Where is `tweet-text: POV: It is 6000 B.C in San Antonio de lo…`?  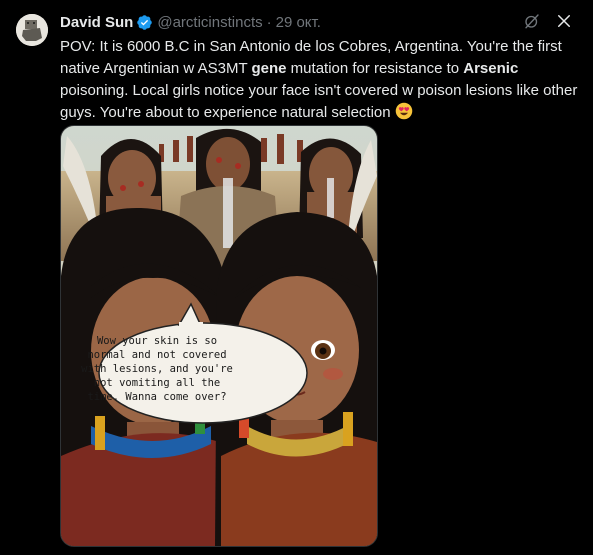
tweet-text: POV: It is 6000 B.C in San Antonio de lo… is located at coordinates (321, 81).